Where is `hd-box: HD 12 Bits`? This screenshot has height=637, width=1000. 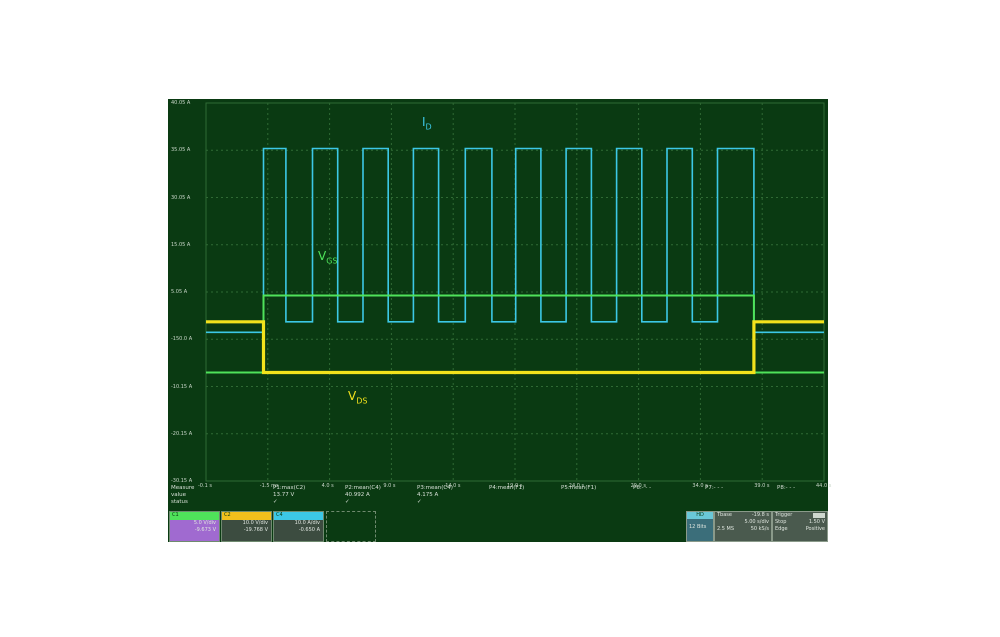
hd-box: HD 12 Bits is located at coordinates (700, 526).